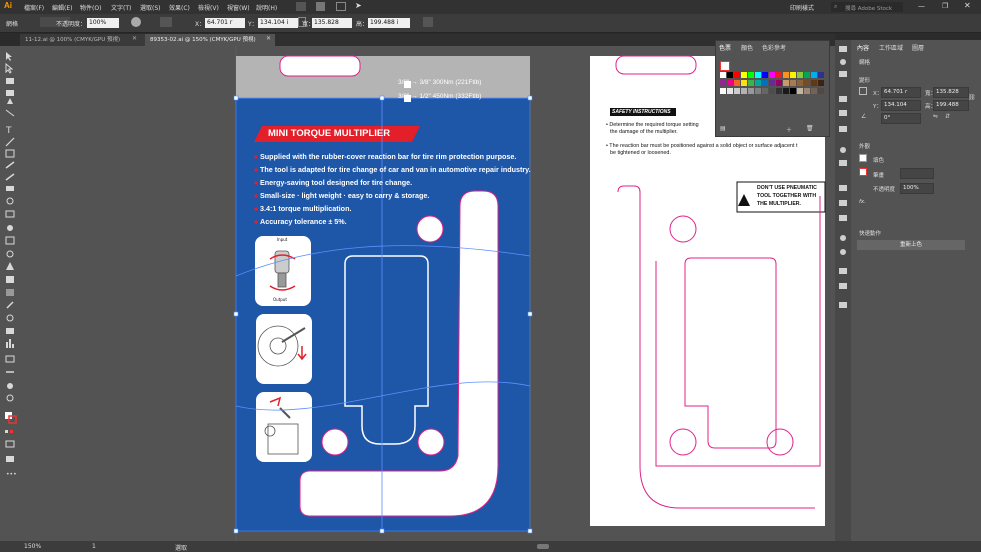  What do you see at coordinates (121, 7) in the screenshot?
I see `menu-type: 文字(T)` at bounding box center [121, 7].